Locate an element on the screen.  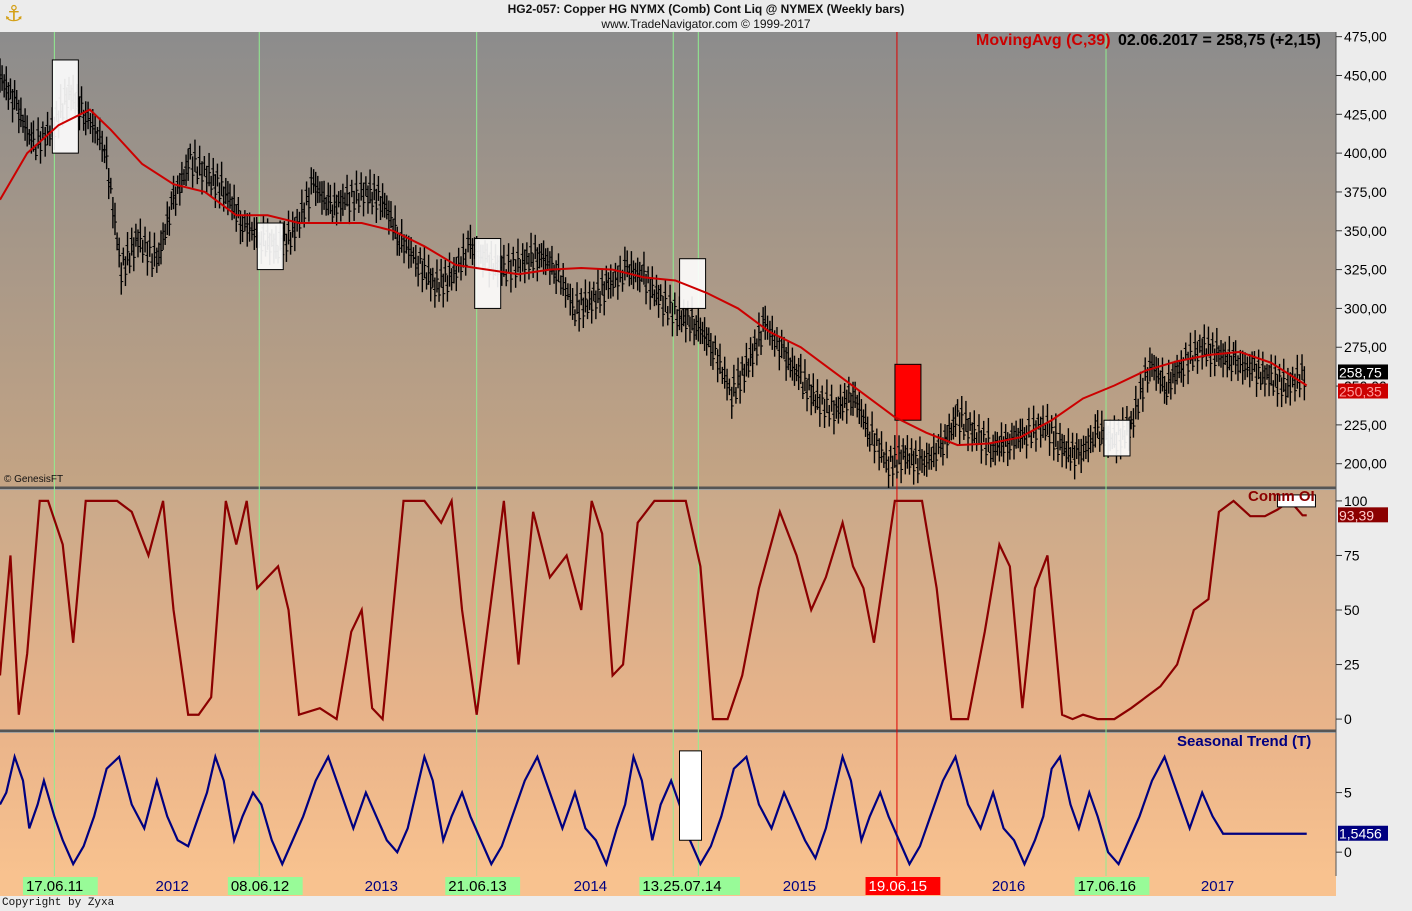
y-tick-label: 275,00 is located at coordinates (1365, 347).